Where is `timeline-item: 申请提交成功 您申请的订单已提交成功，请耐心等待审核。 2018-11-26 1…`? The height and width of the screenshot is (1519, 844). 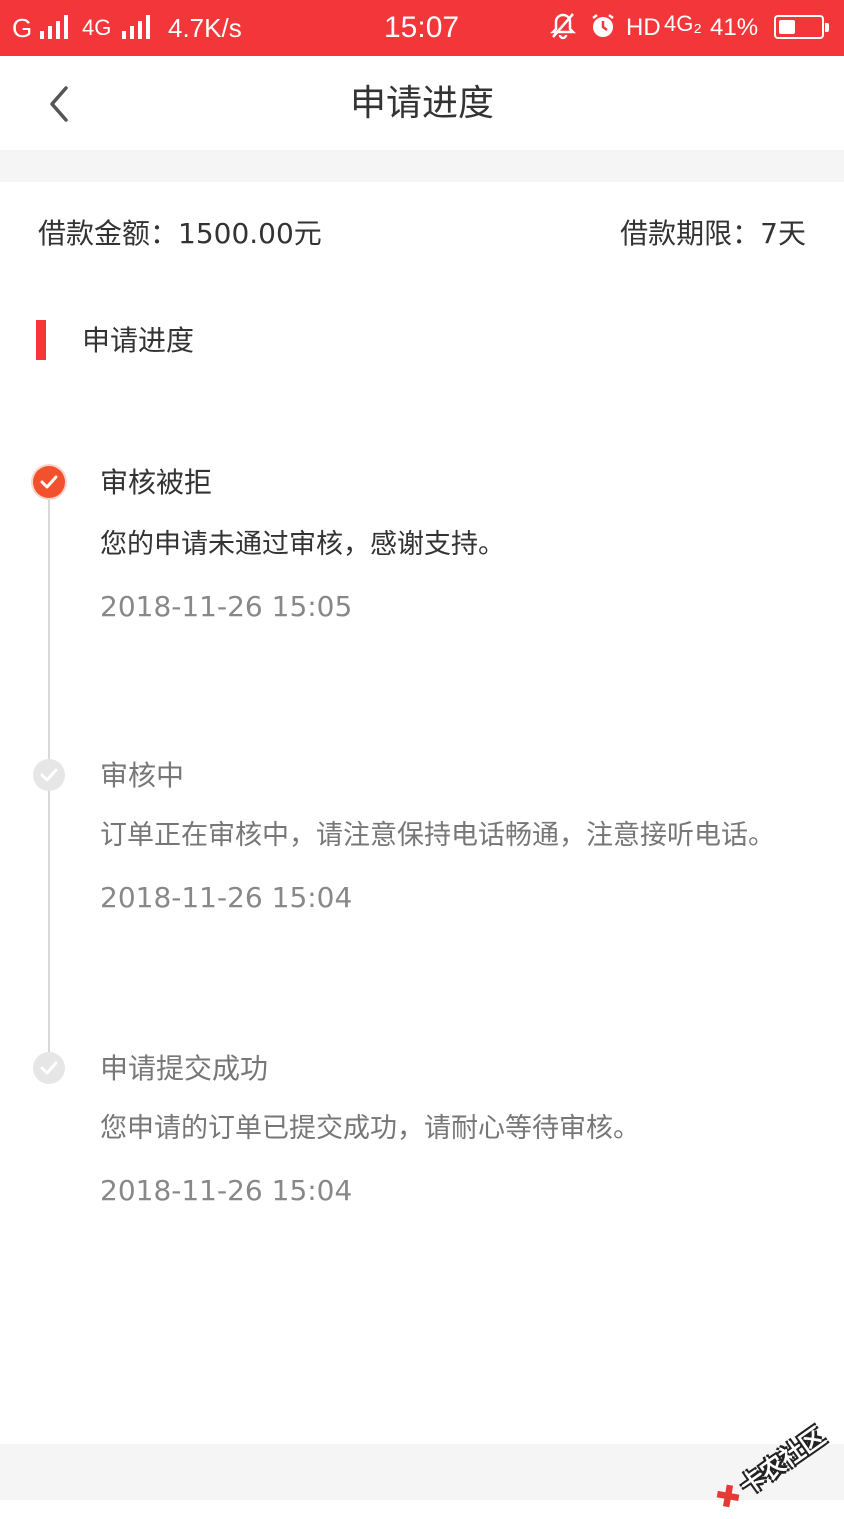
timeline-item: 申请提交成功 您申请的订单已提交成功，请耐心等待审核。 2018-11-26 1… is located at coordinates (455, 1130).